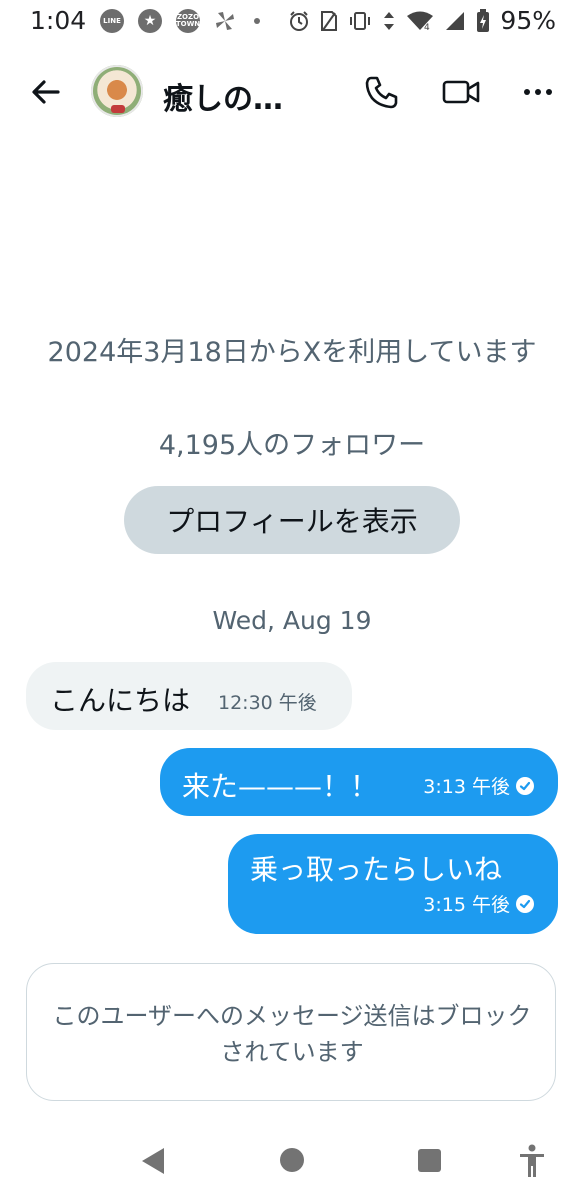  What do you see at coordinates (117, 91) in the screenshot?
I see `avatar` at bounding box center [117, 91].